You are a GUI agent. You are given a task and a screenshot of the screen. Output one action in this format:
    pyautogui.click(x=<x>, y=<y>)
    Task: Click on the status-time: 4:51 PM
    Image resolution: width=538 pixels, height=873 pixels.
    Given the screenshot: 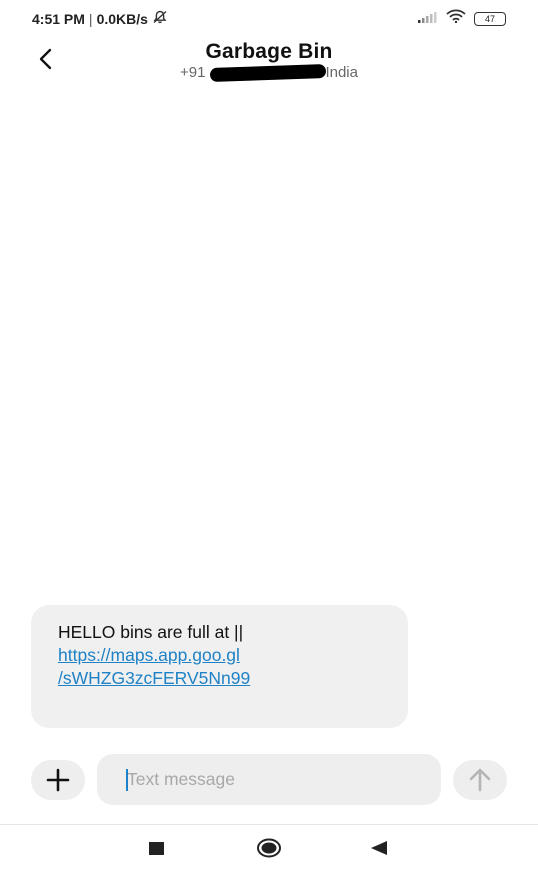 What is the action you would take?
    pyautogui.click(x=58, y=18)
    